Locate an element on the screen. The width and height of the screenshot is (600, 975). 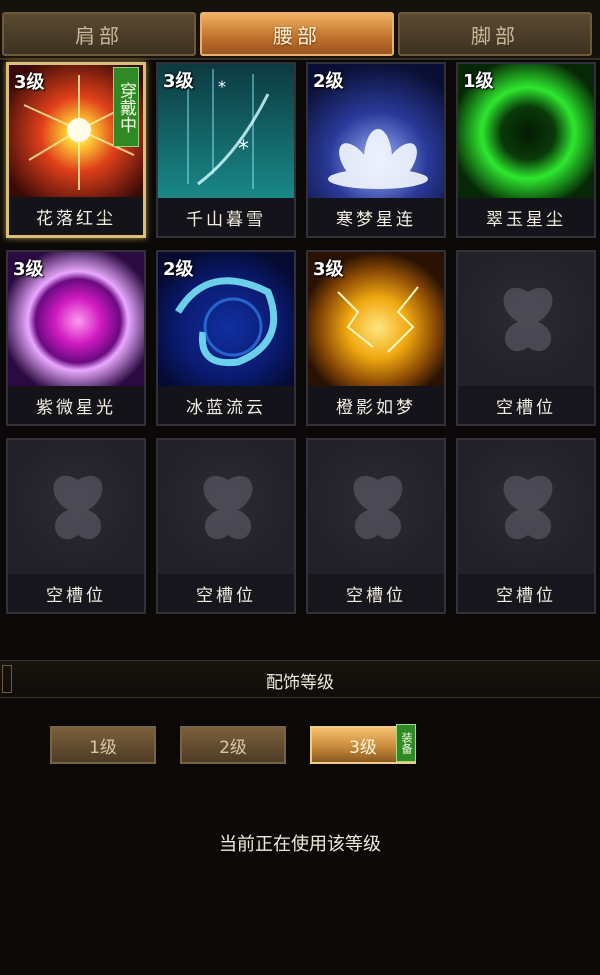
accessory-slot-4: 1级 翠玉星尘 is located at coordinates (526, 150).